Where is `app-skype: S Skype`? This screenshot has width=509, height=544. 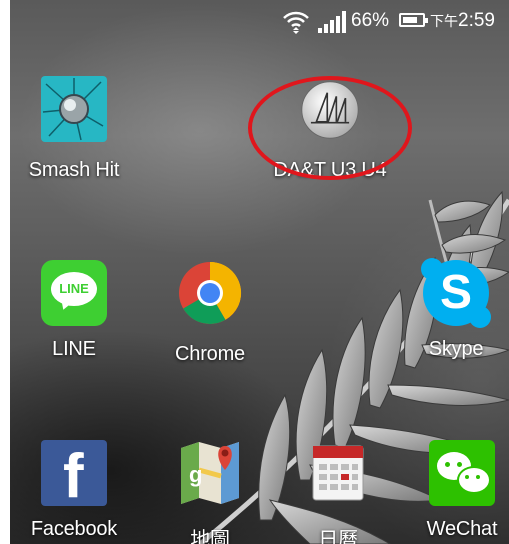 app-skype: S Skype is located at coordinates (452, 309).